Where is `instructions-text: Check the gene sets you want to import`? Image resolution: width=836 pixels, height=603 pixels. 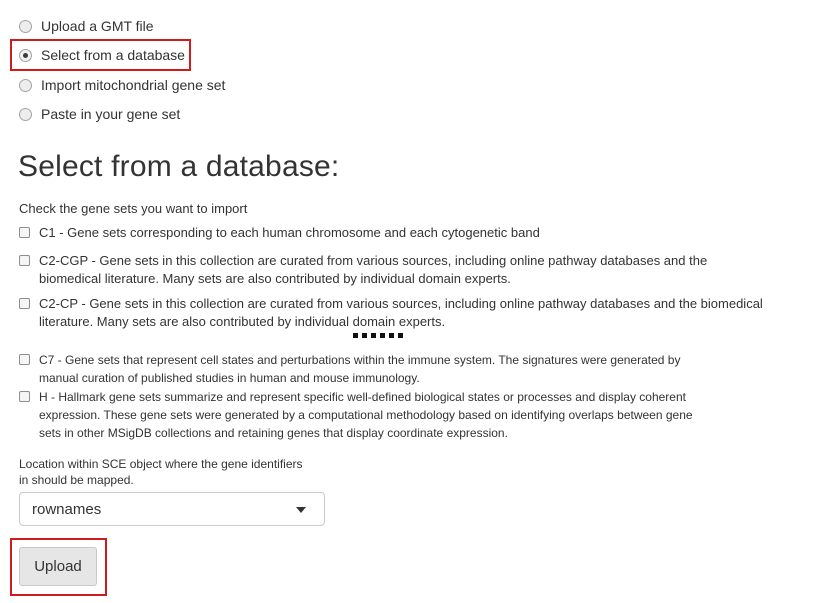
instructions-text: Check the gene sets you want to import is located at coordinates (133, 208).